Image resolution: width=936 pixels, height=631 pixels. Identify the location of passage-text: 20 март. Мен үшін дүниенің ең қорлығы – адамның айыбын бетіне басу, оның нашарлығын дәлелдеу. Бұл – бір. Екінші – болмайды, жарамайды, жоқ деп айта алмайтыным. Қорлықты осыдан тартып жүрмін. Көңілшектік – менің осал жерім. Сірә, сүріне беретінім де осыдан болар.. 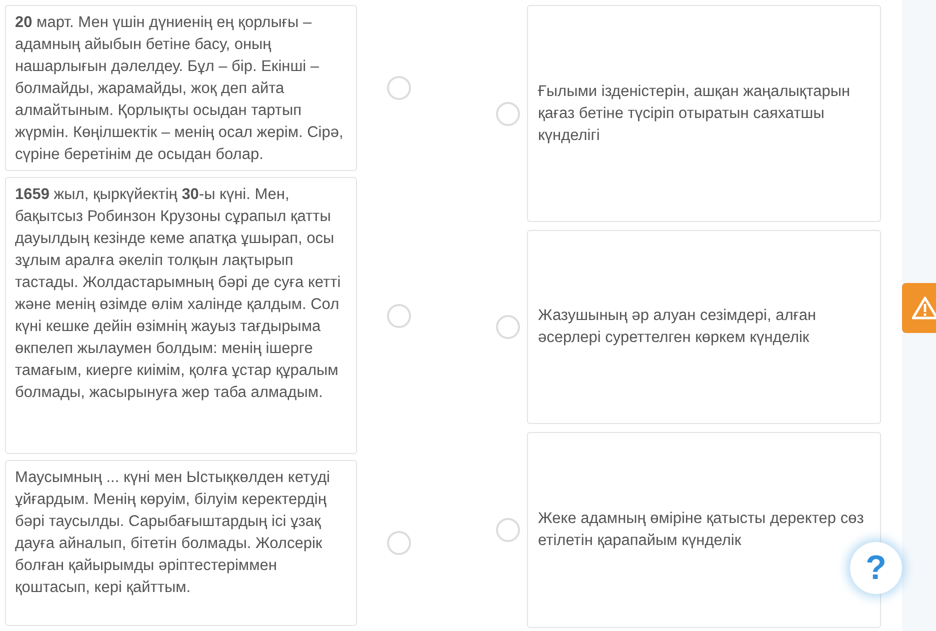
(179, 89).